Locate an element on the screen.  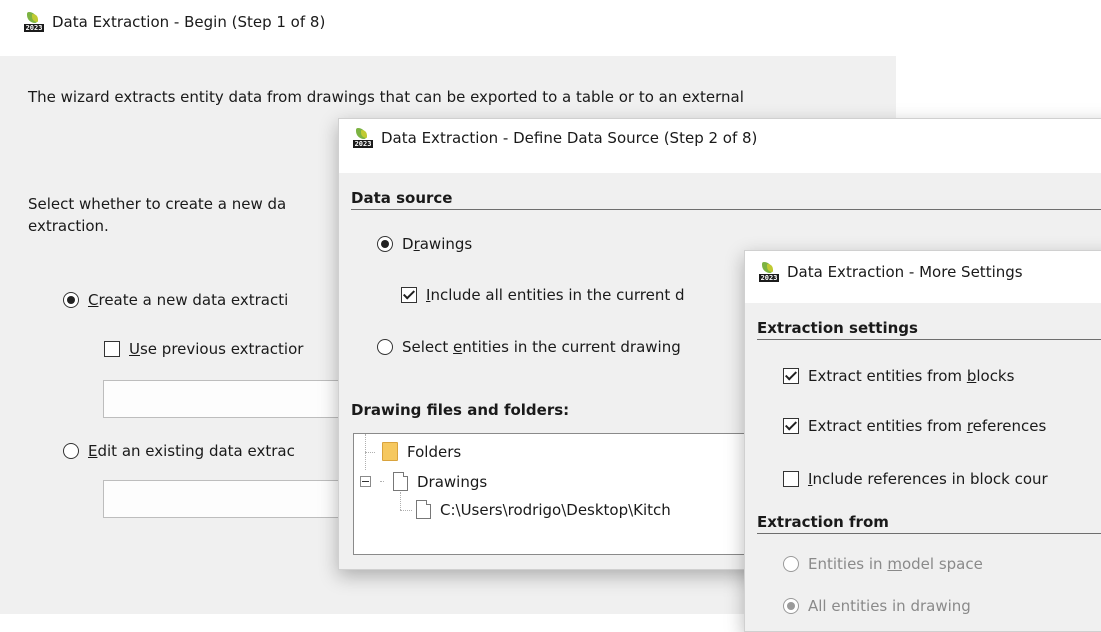
existing-extraction-path-field is located at coordinates (224, 499).